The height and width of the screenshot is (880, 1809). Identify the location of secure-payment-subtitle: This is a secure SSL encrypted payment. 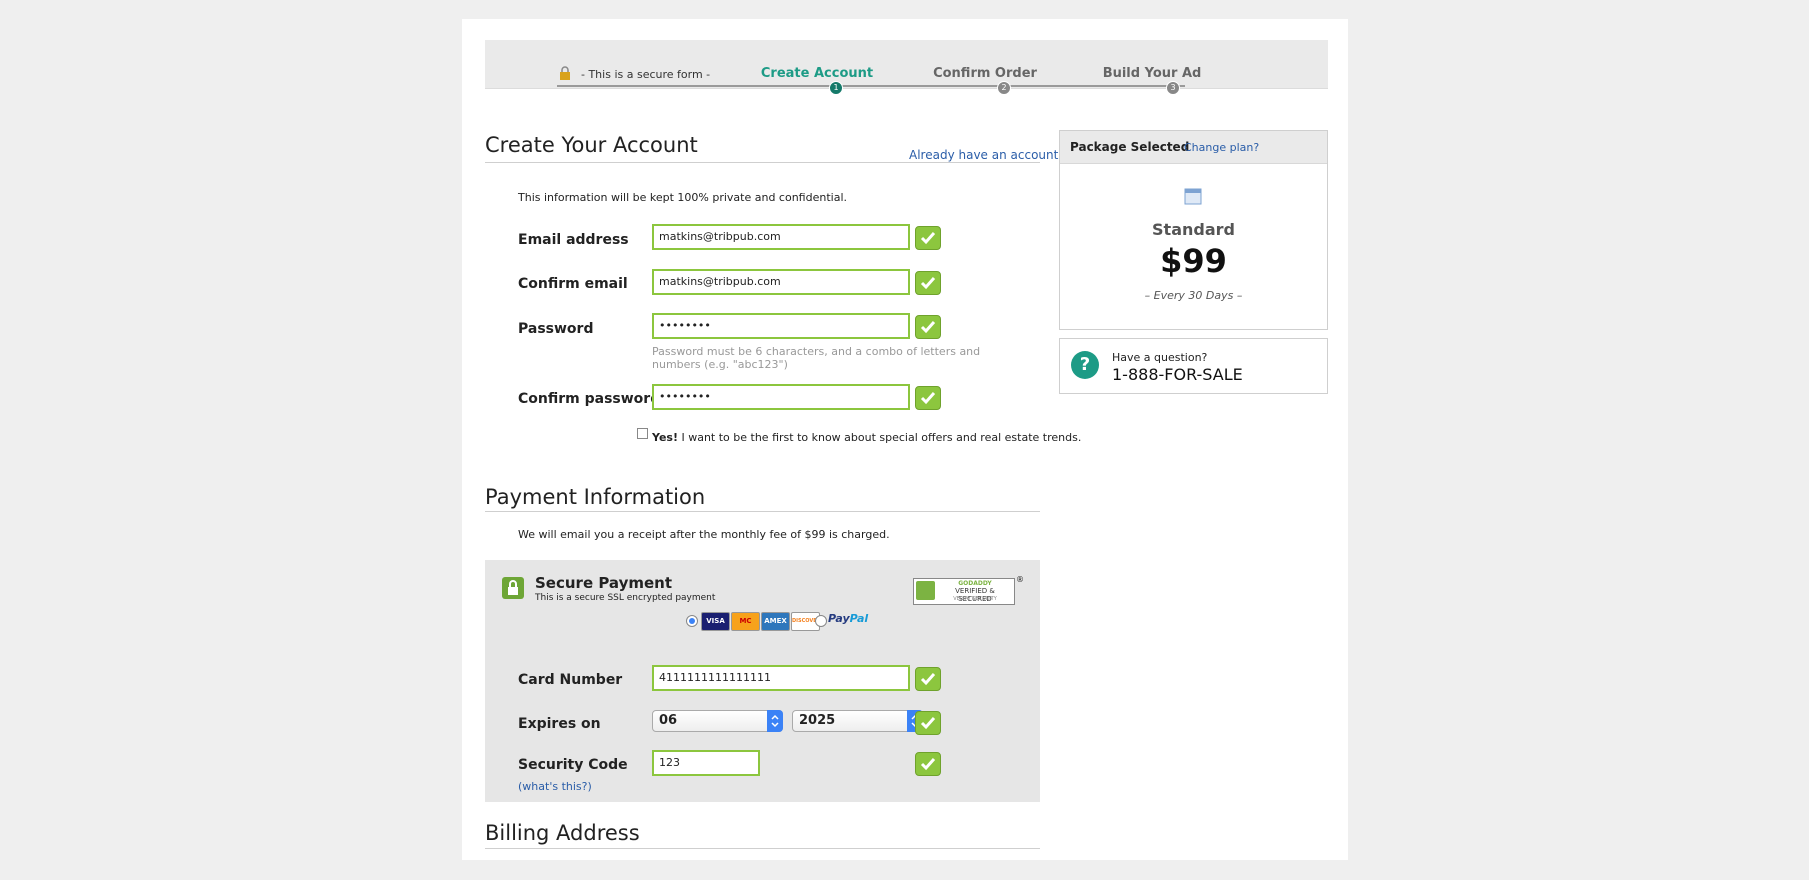
(625, 598).